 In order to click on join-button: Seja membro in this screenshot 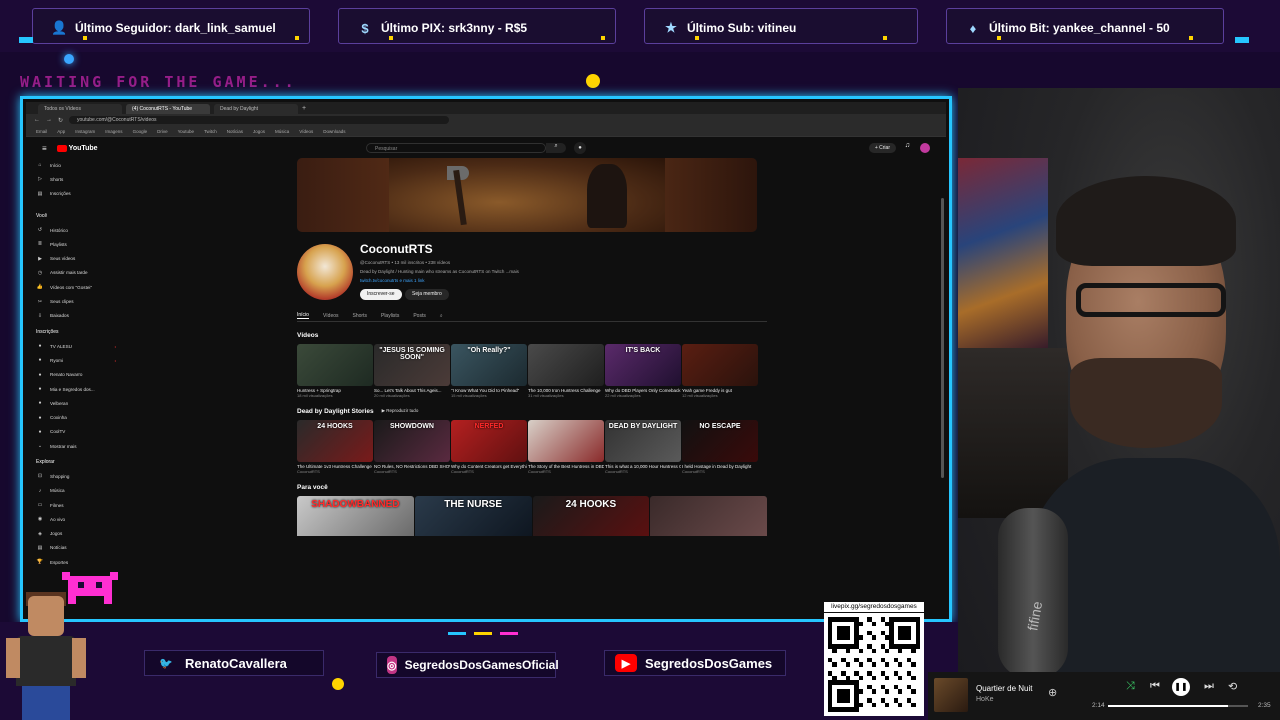, I will do `click(427, 294)`.